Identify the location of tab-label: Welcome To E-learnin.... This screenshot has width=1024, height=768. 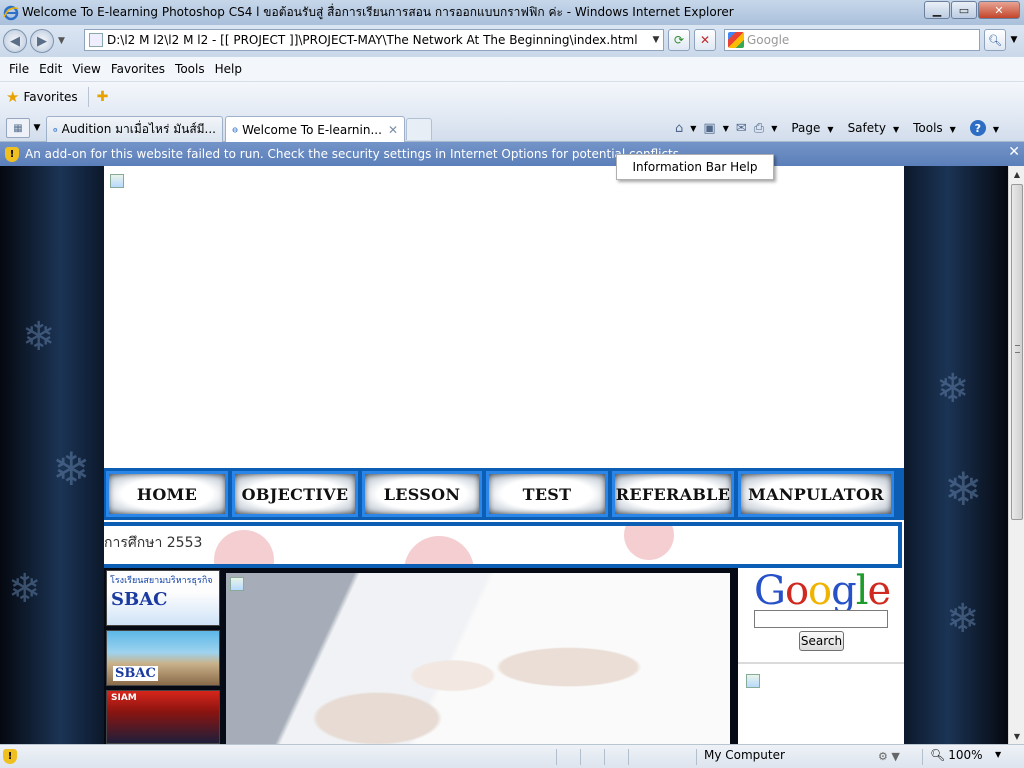
(312, 129).